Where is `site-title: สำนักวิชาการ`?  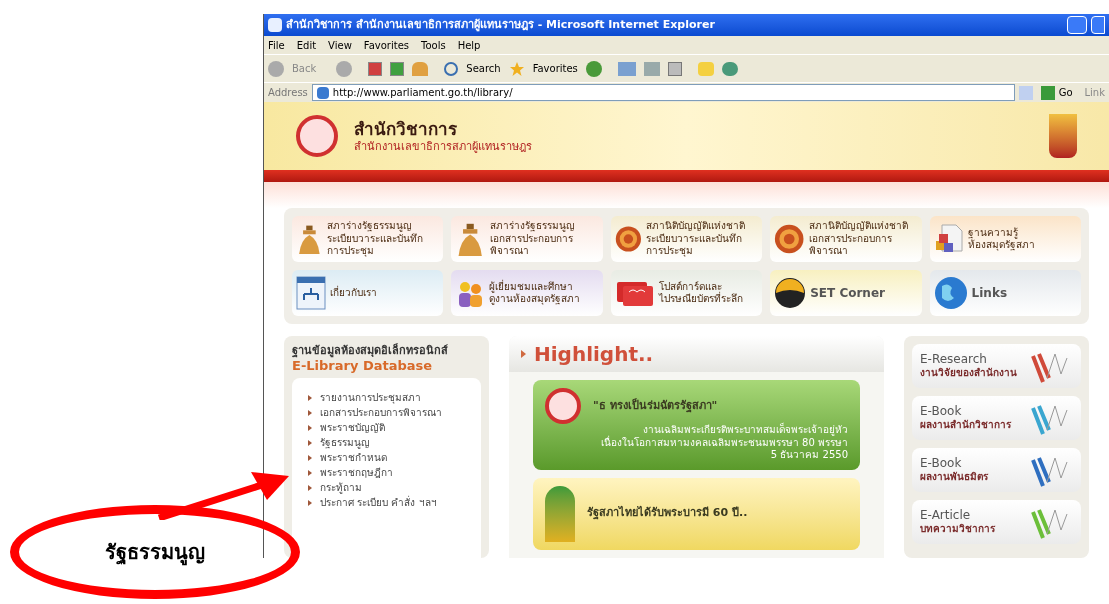 site-title: สำนักวิชาการ is located at coordinates (406, 129).